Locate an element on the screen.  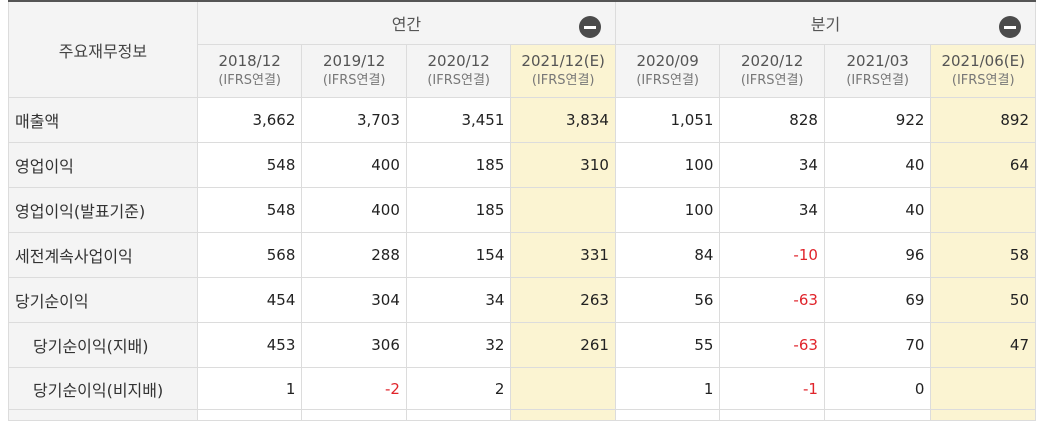
table-row: 세전계속사업이익 568 288 154 331 84 -10 96 58 is located at coordinates (522, 255).